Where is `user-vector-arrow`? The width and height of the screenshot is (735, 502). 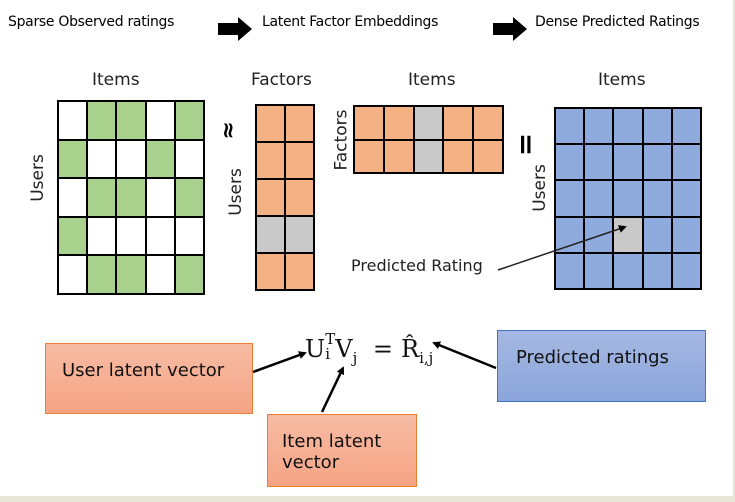
user-vector-arrow is located at coordinates (279, 362).